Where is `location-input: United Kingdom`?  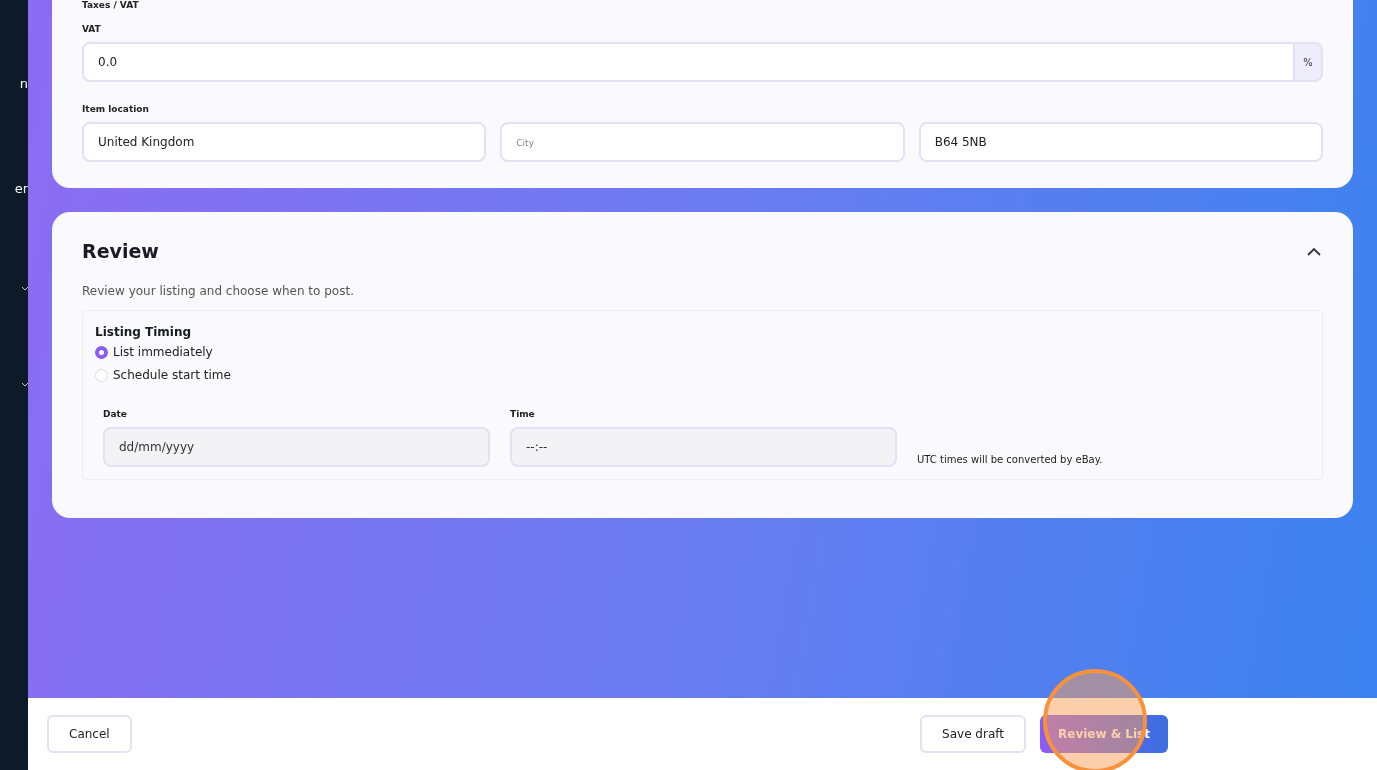
location-input: United Kingdom is located at coordinates (284, 142).